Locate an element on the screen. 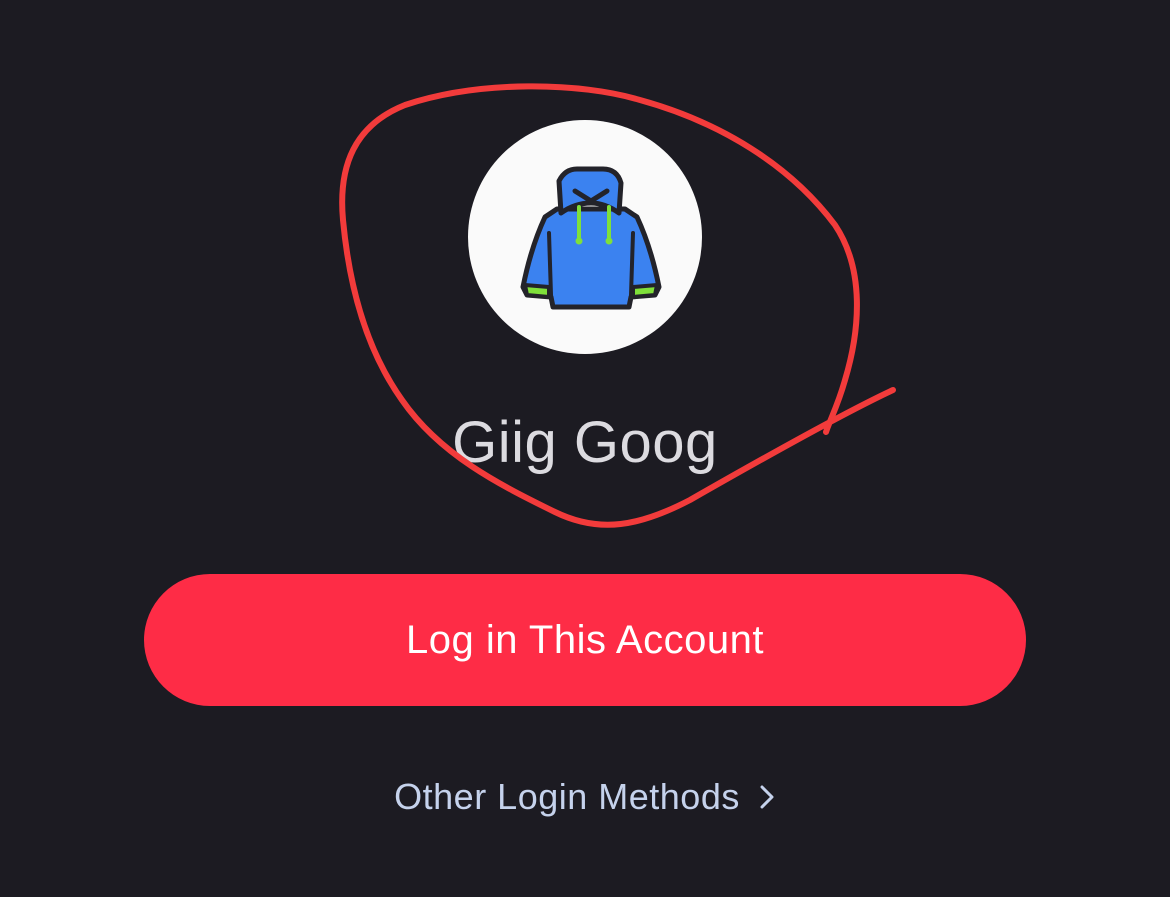 The image size is (1170, 897). other-login-methods-label: Other Login Methods is located at coordinates (567, 796).